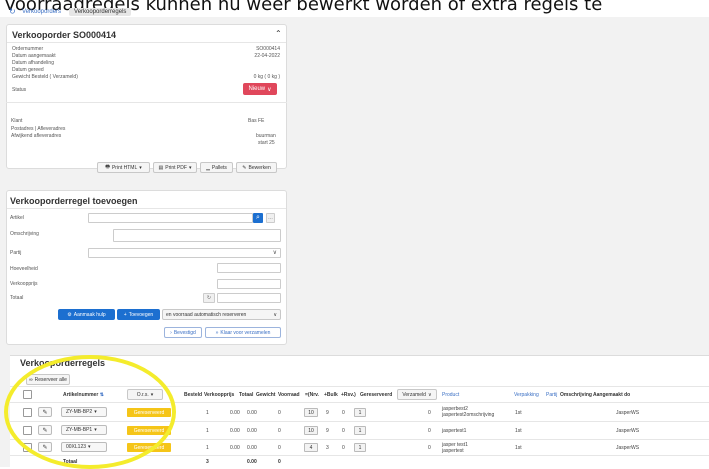 Image resolution: width=709 pixels, height=469 pixels. What do you see at coordinates (414, 394) in the screenshot?
I see `col-verzameld-label: Verzameld` at bounding box center [414, 394].